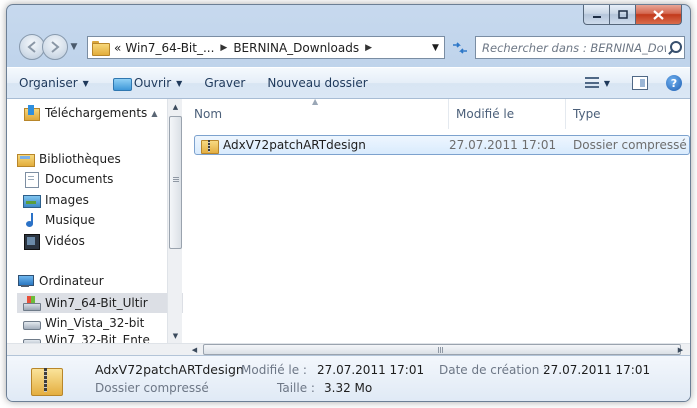 The height and width of the screenshot is (408, 697). I want to click on help-icon: ?, so click(674, 83).